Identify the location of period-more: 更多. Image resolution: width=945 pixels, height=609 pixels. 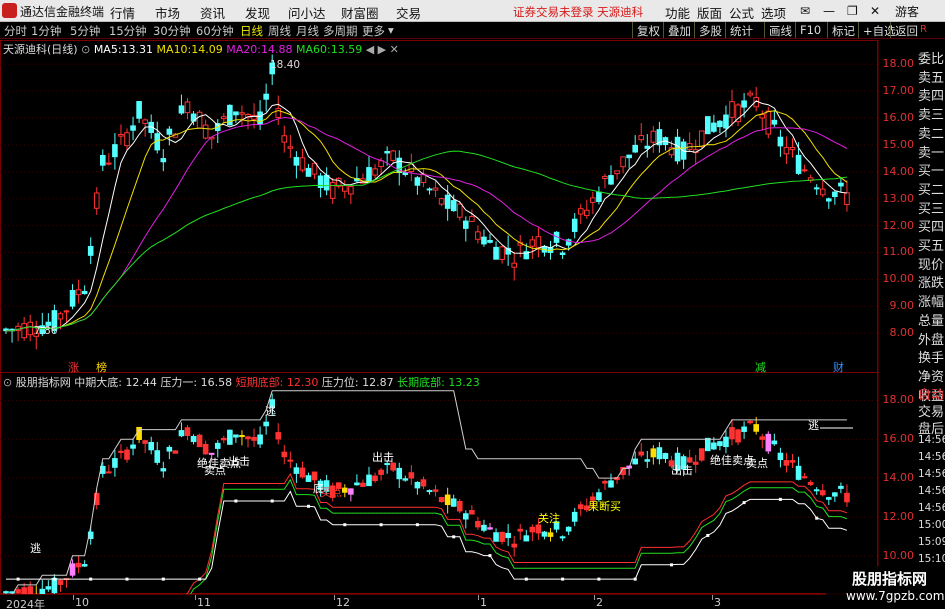
(373, 31).